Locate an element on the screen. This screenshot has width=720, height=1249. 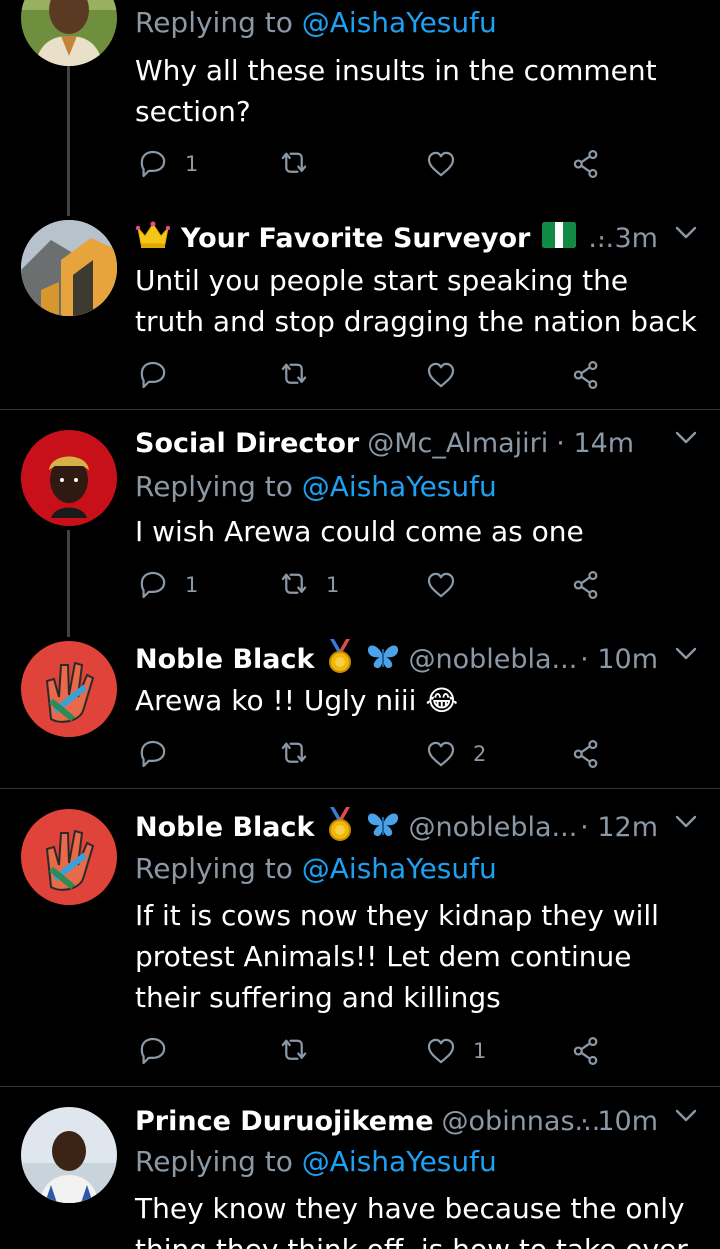
tweet-text: Arewa ko !! Ugly niii 😂 is located at coordinates (297, 700).